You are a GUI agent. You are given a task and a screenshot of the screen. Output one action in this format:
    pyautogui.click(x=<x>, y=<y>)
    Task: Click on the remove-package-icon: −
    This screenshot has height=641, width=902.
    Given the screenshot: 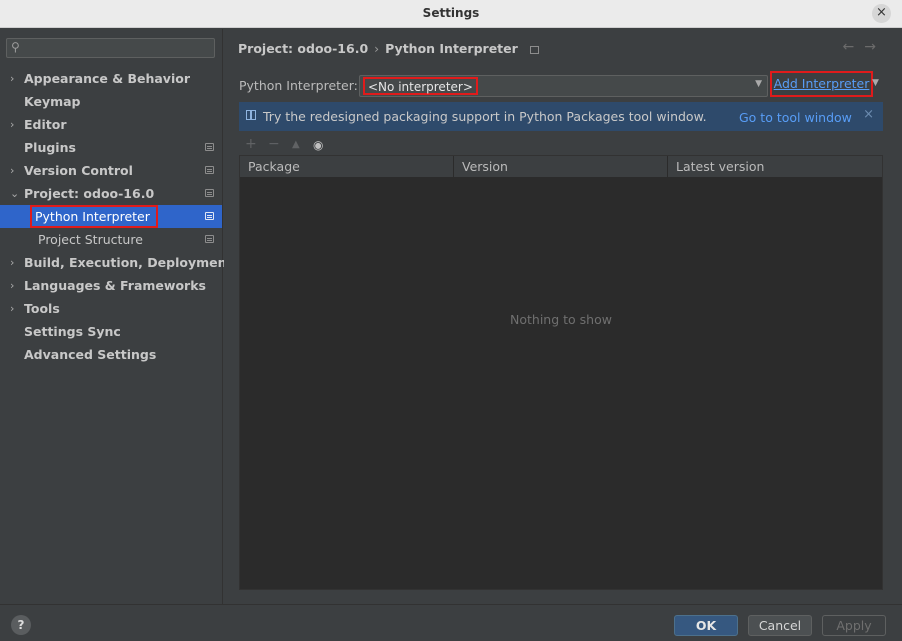 What is the action you would take?
    pyautogui.click(x=274, y=144)
    